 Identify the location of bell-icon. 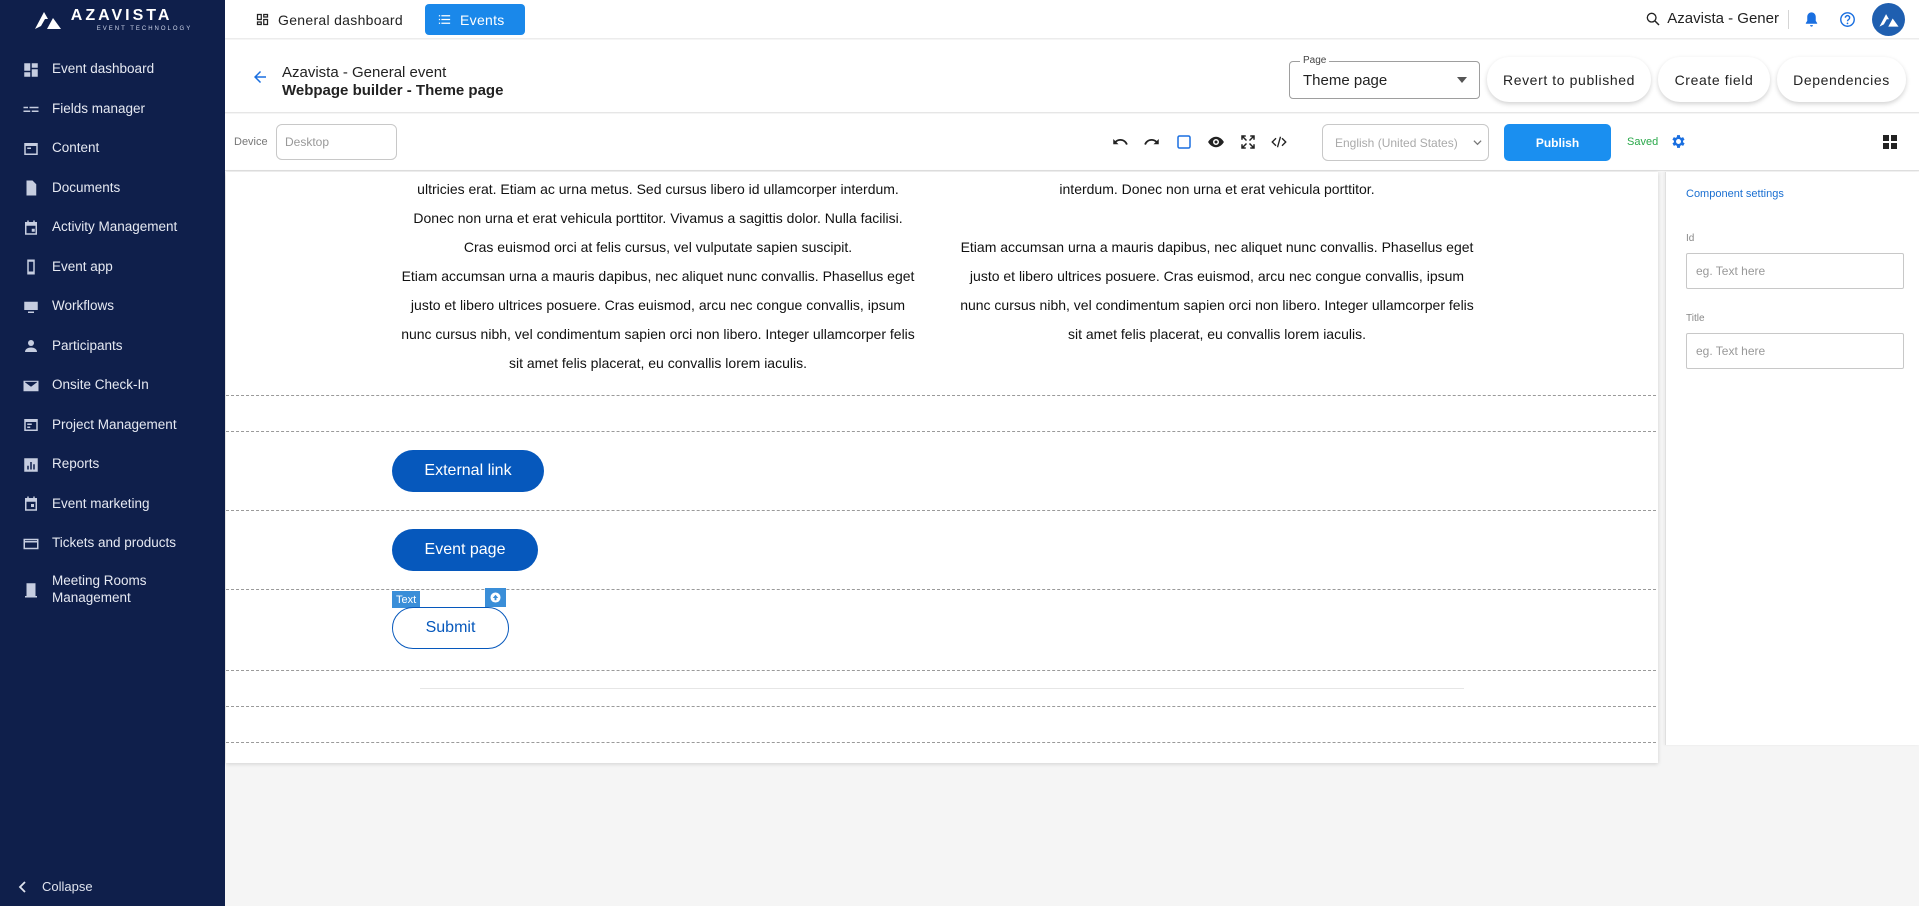
(1811, 19).